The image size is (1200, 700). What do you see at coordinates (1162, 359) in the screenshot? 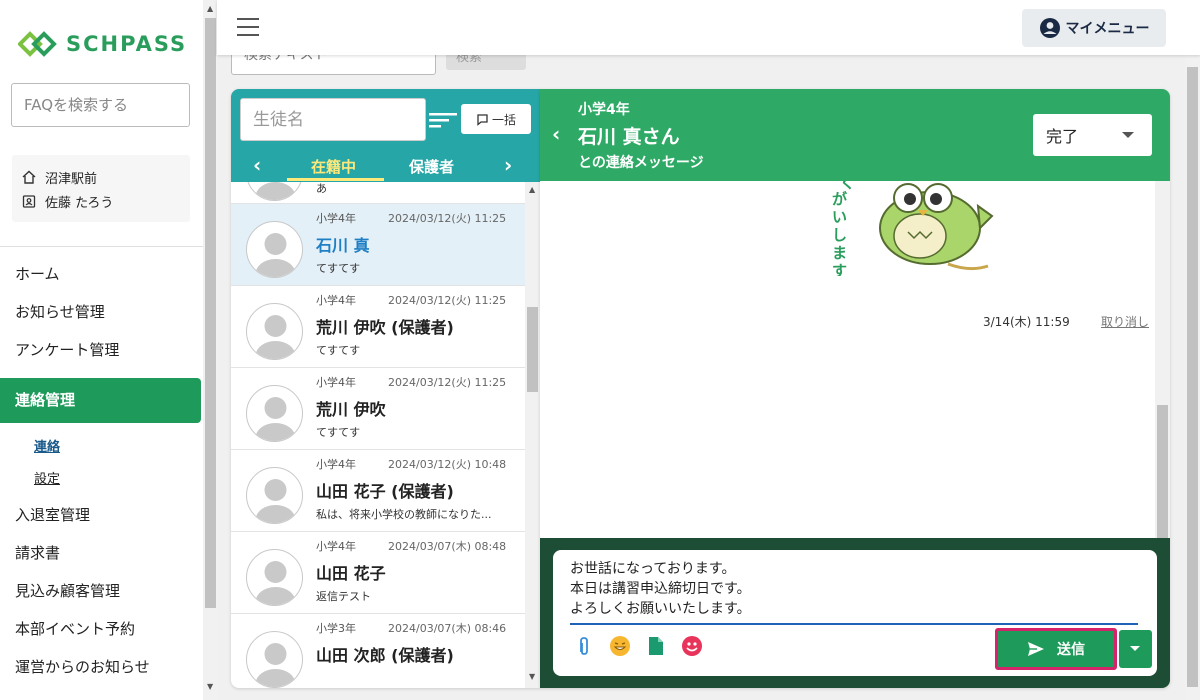
I see `chat-scrollbar` at bounding box center [1162, 359].